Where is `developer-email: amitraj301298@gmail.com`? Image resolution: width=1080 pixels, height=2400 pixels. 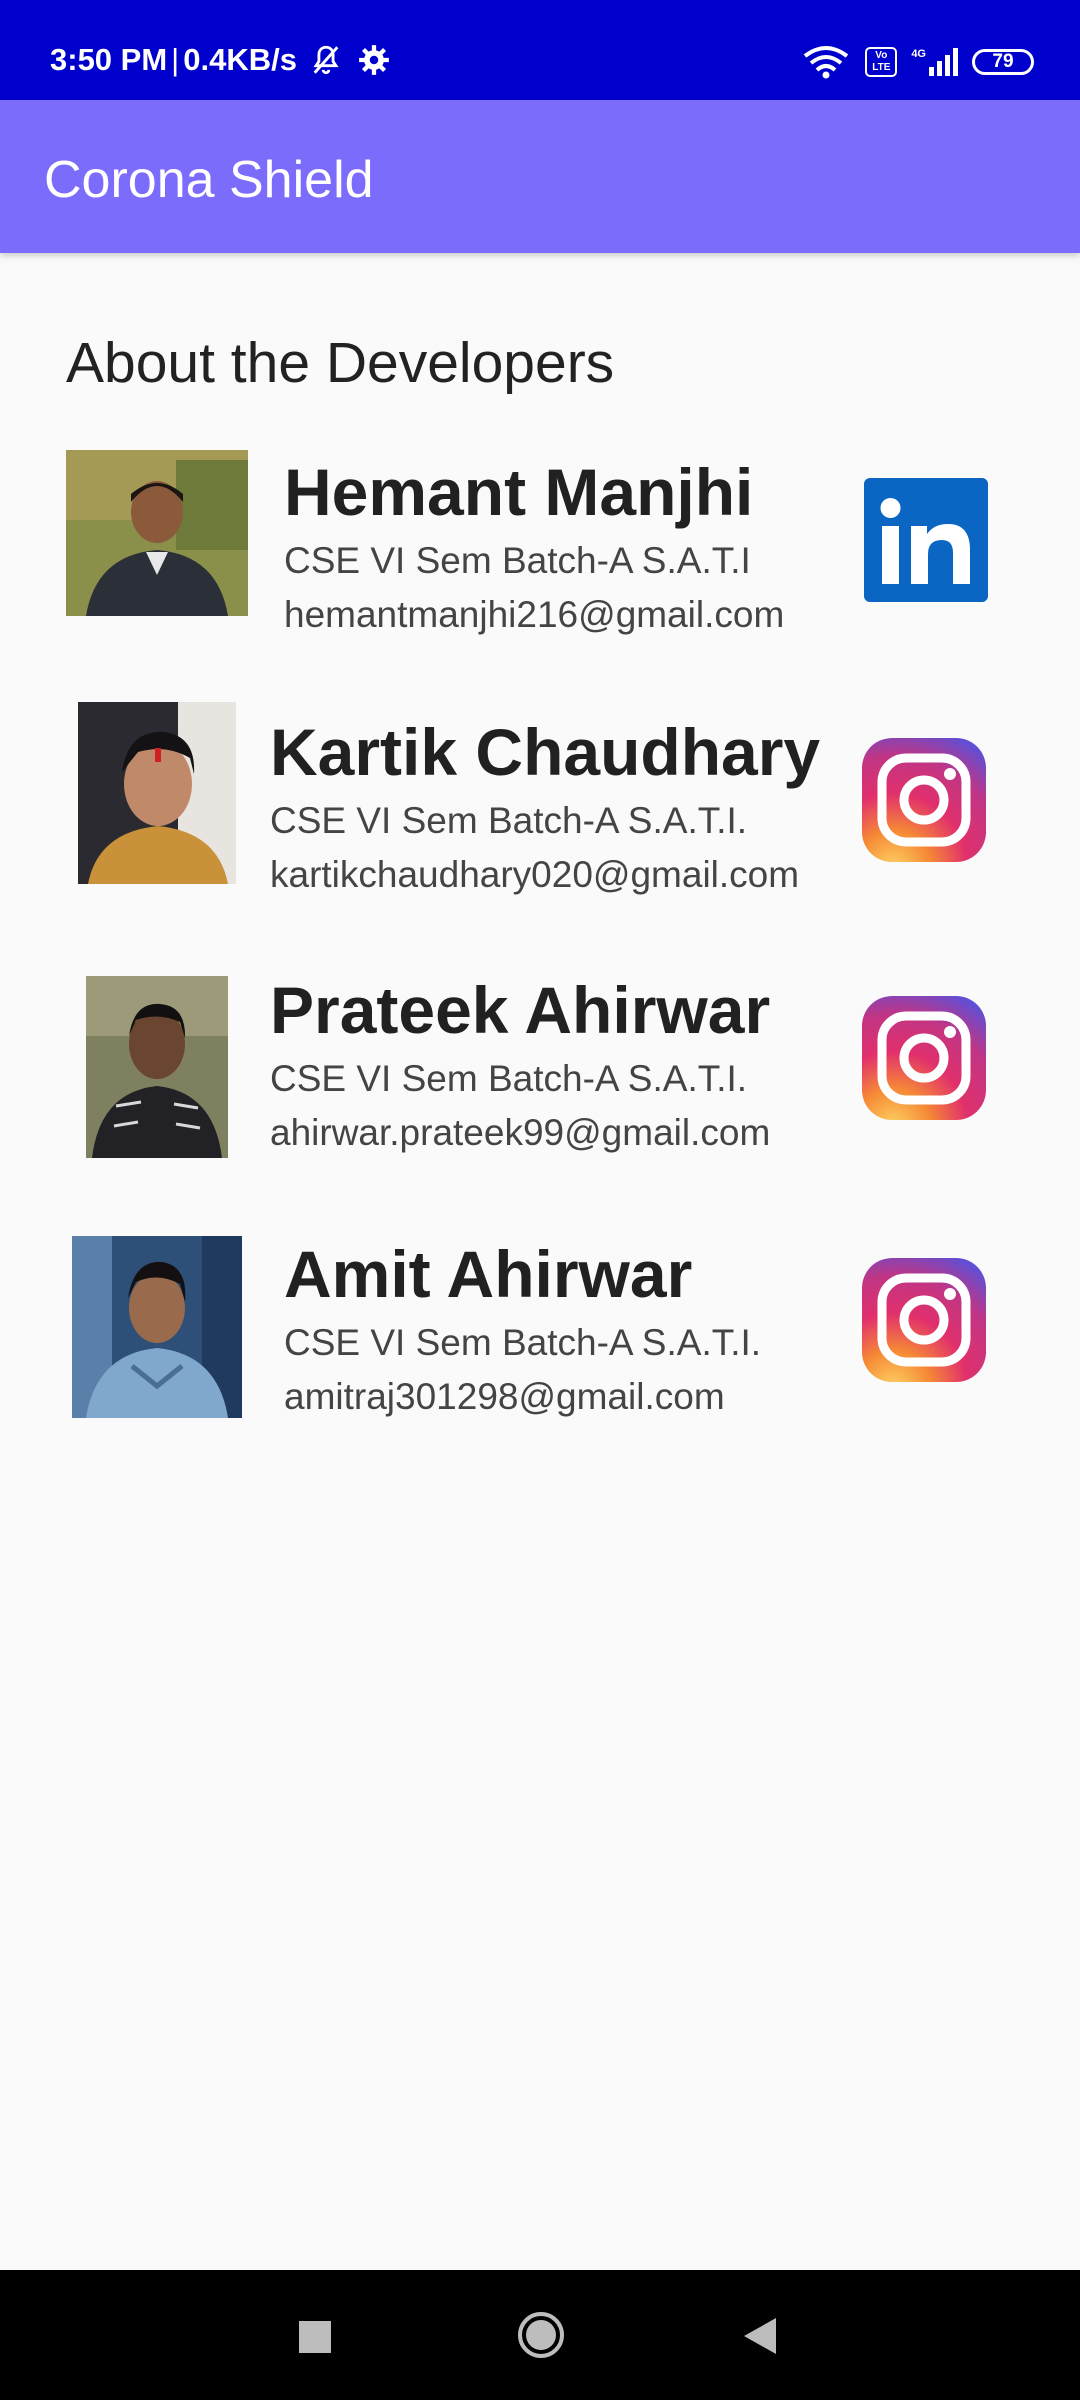 developer-email: amitraj301298@gmail.com is located at coordinates (504, 1397).